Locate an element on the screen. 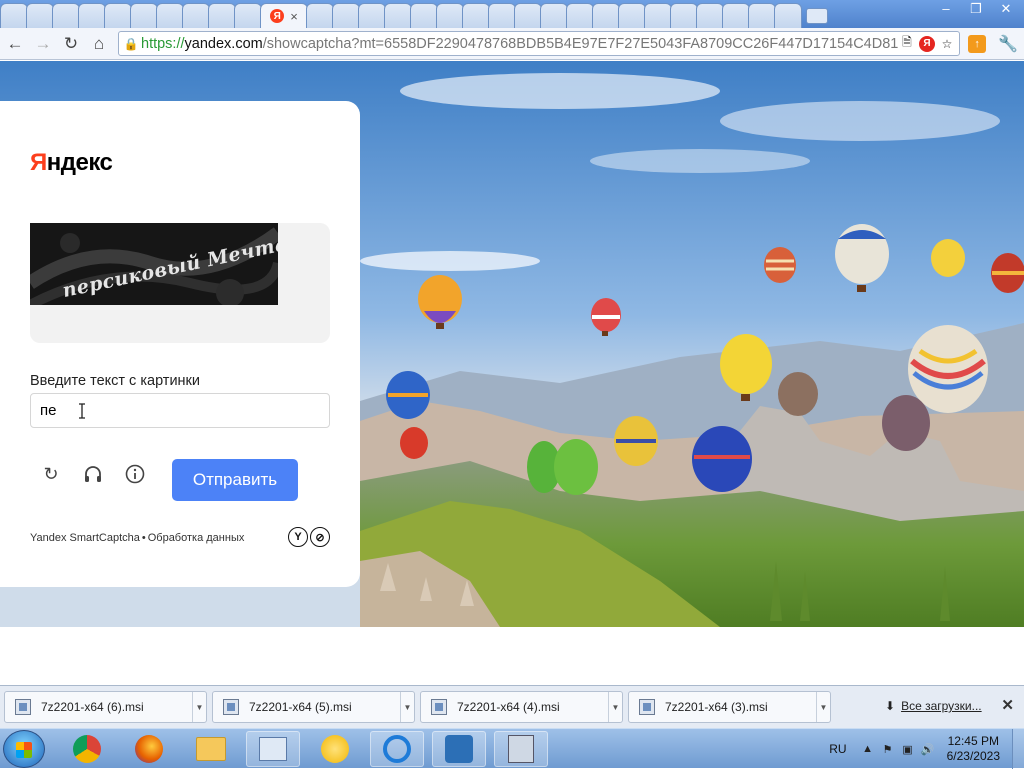 This screenshot has height=769, width=1024. back-button: ← is located at coordinates (15, 44).